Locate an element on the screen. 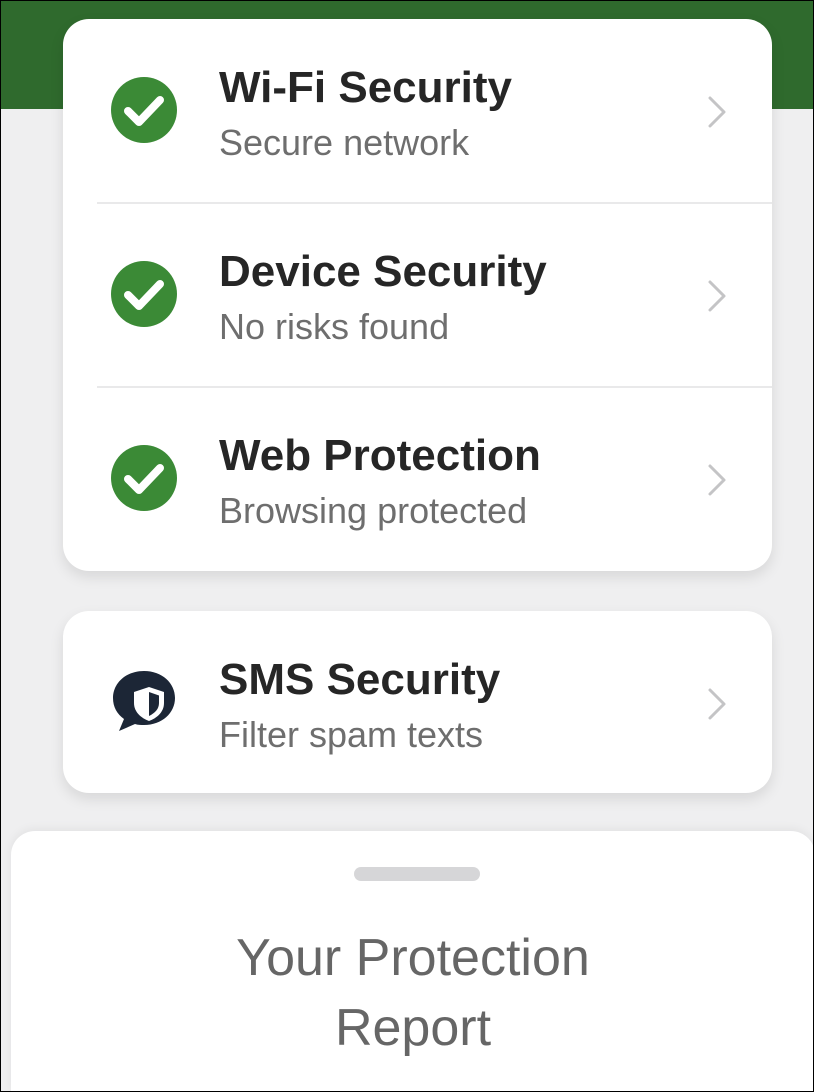 This screenshot has height=1092, width=814. device-security-row: Device Security No risks found is located at coordinates (417, 295).